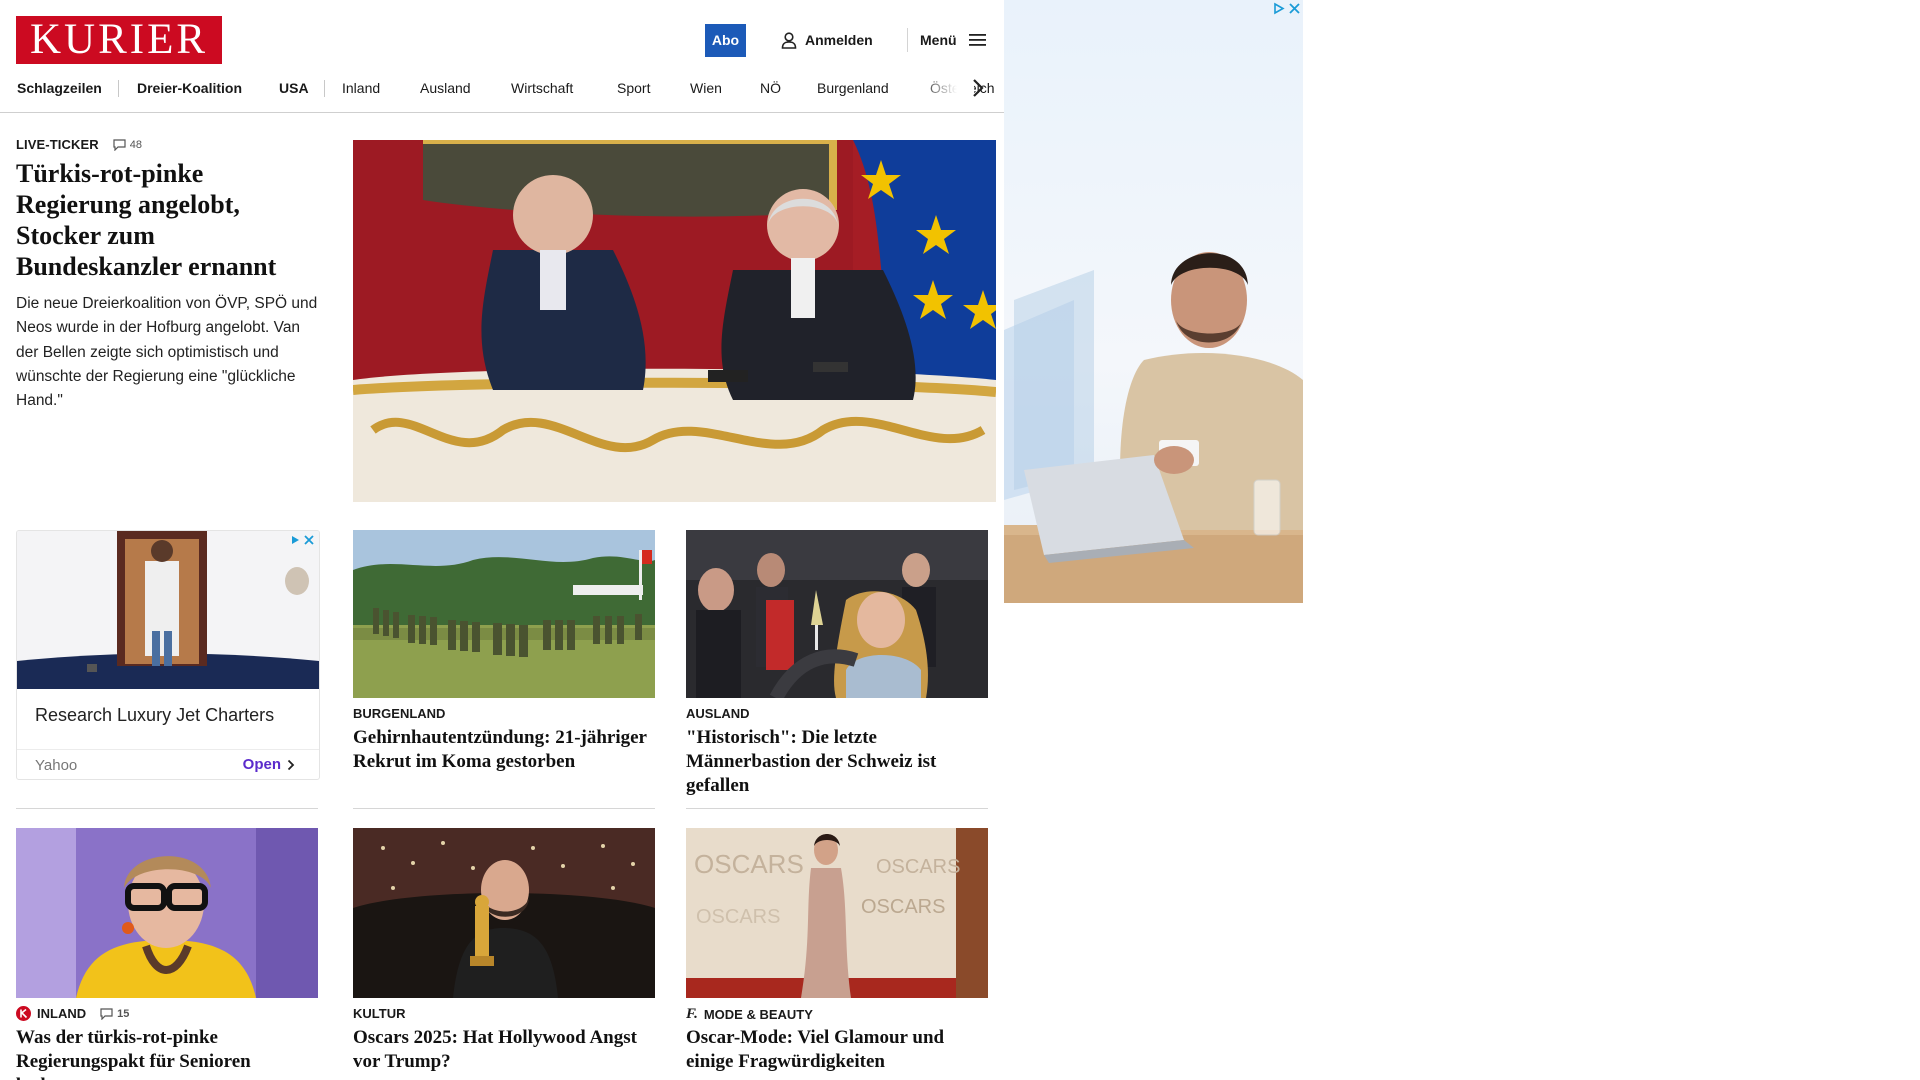 This screenshot has height=1080, width=1920. What do you see at coordinates (706, 95) in the screenshot?
I see `nav-item-wien: Wien` at bounding box center [706, 95].